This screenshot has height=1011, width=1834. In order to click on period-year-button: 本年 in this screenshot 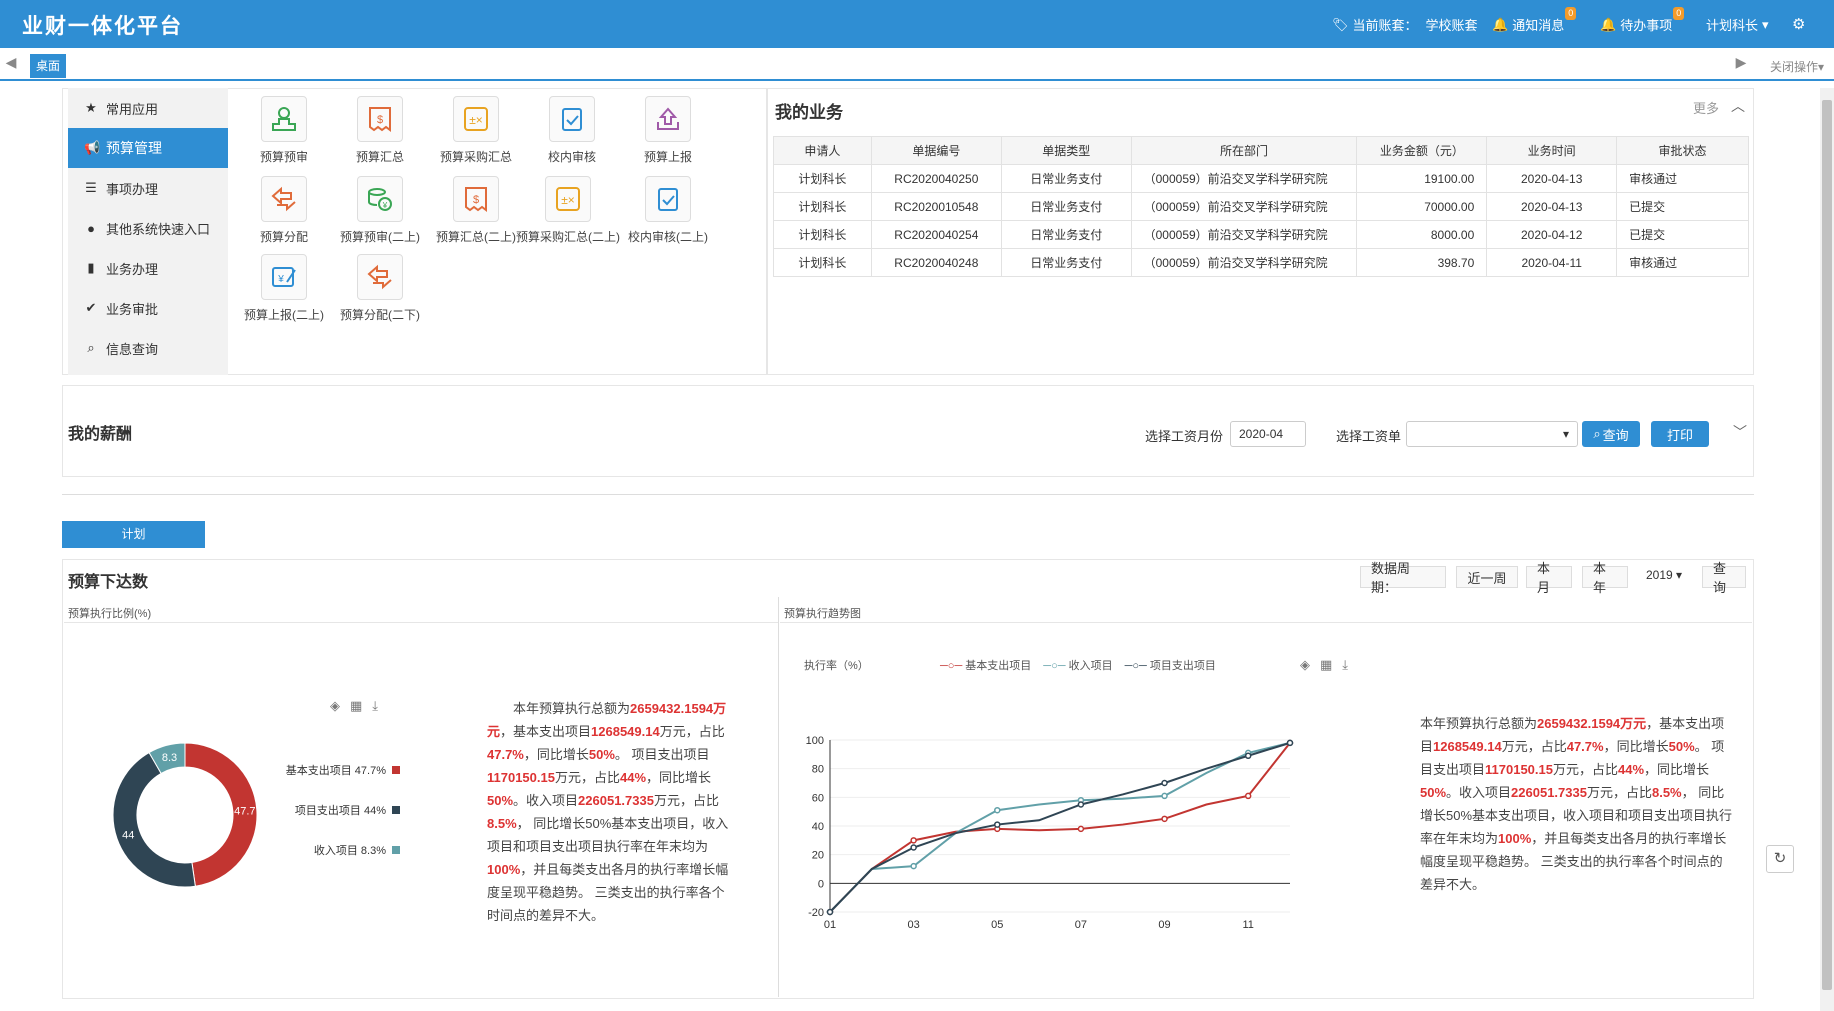, I will do `click(1605, 578)`.